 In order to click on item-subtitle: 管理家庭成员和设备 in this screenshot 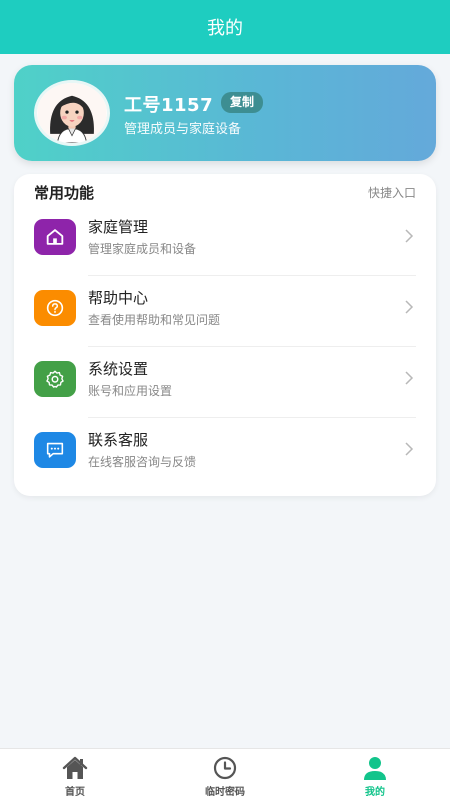, I will do `click(142, 249)`.